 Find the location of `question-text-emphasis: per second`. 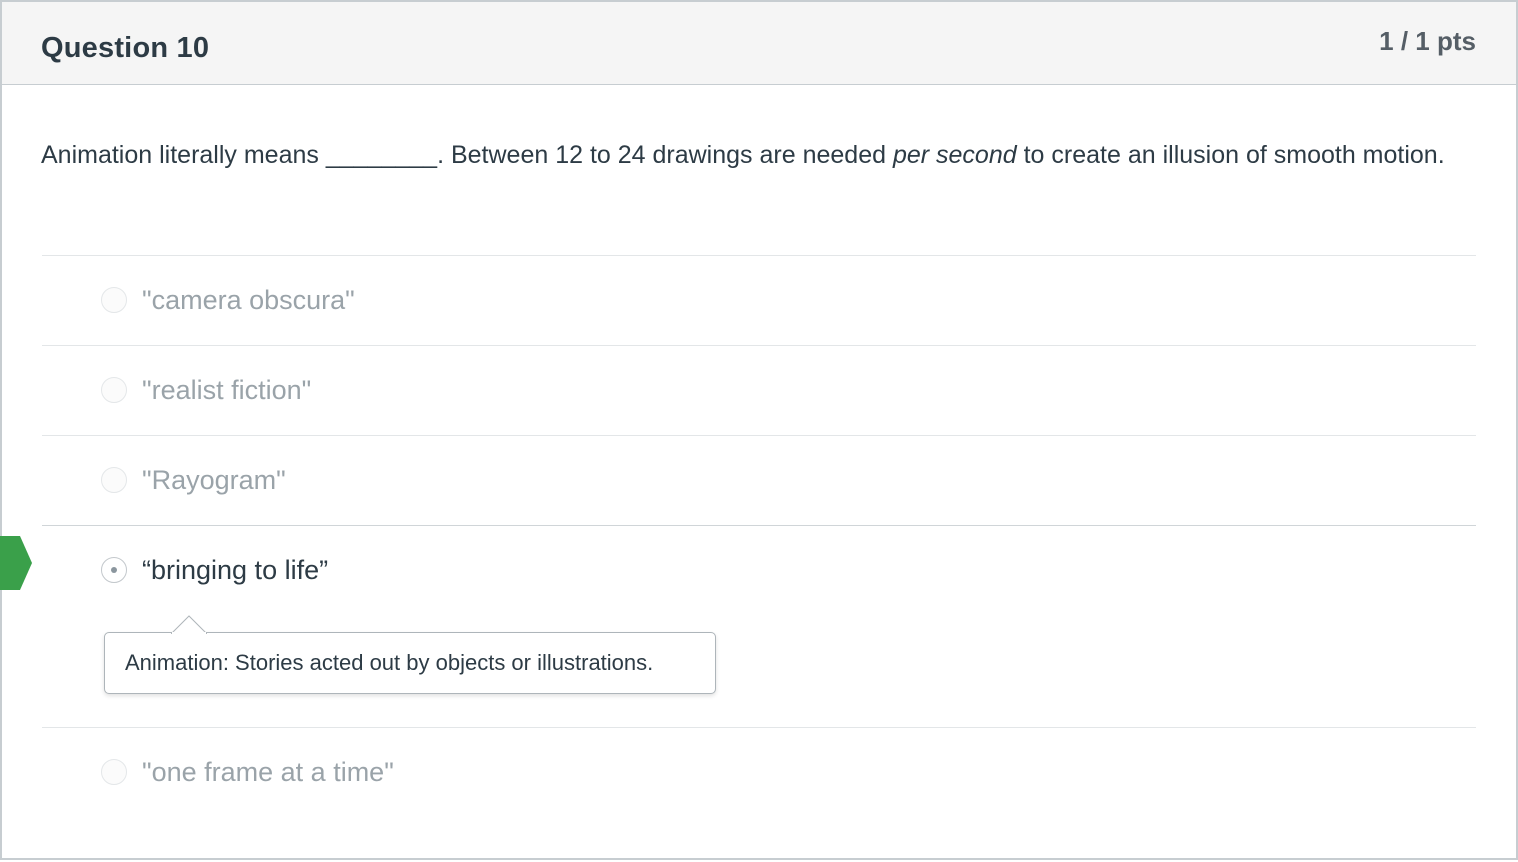

question-text-emphasis: per second is located at coordinates (954, 155).